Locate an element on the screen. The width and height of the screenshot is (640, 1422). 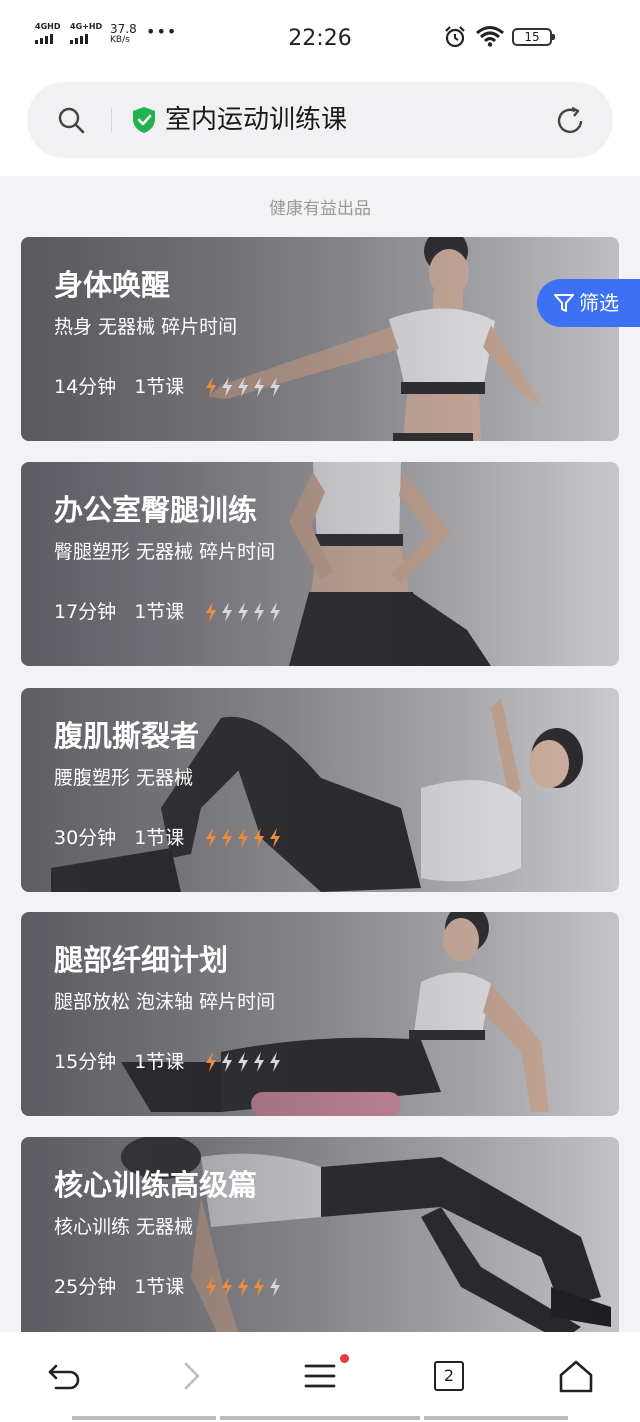
forward-icon is located at coordinates (192, 1376).